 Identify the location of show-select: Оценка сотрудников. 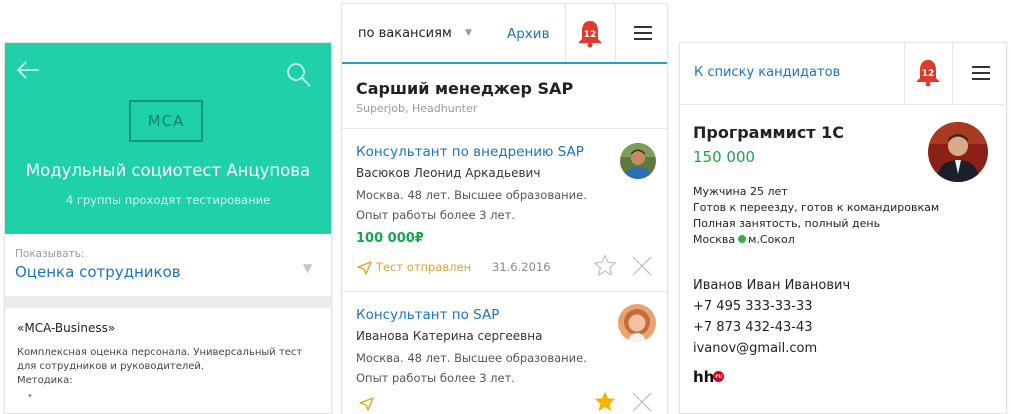
(98, 272).